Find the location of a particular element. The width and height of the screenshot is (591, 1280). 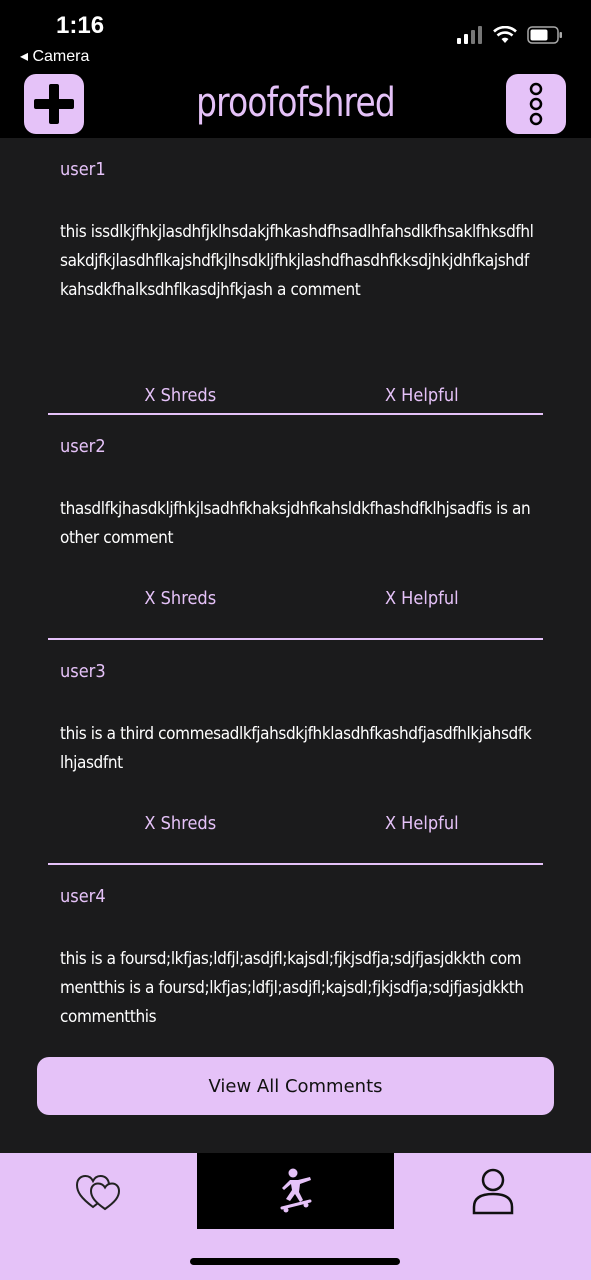

app-title: proofofshred is located at coordinates (296, 103).